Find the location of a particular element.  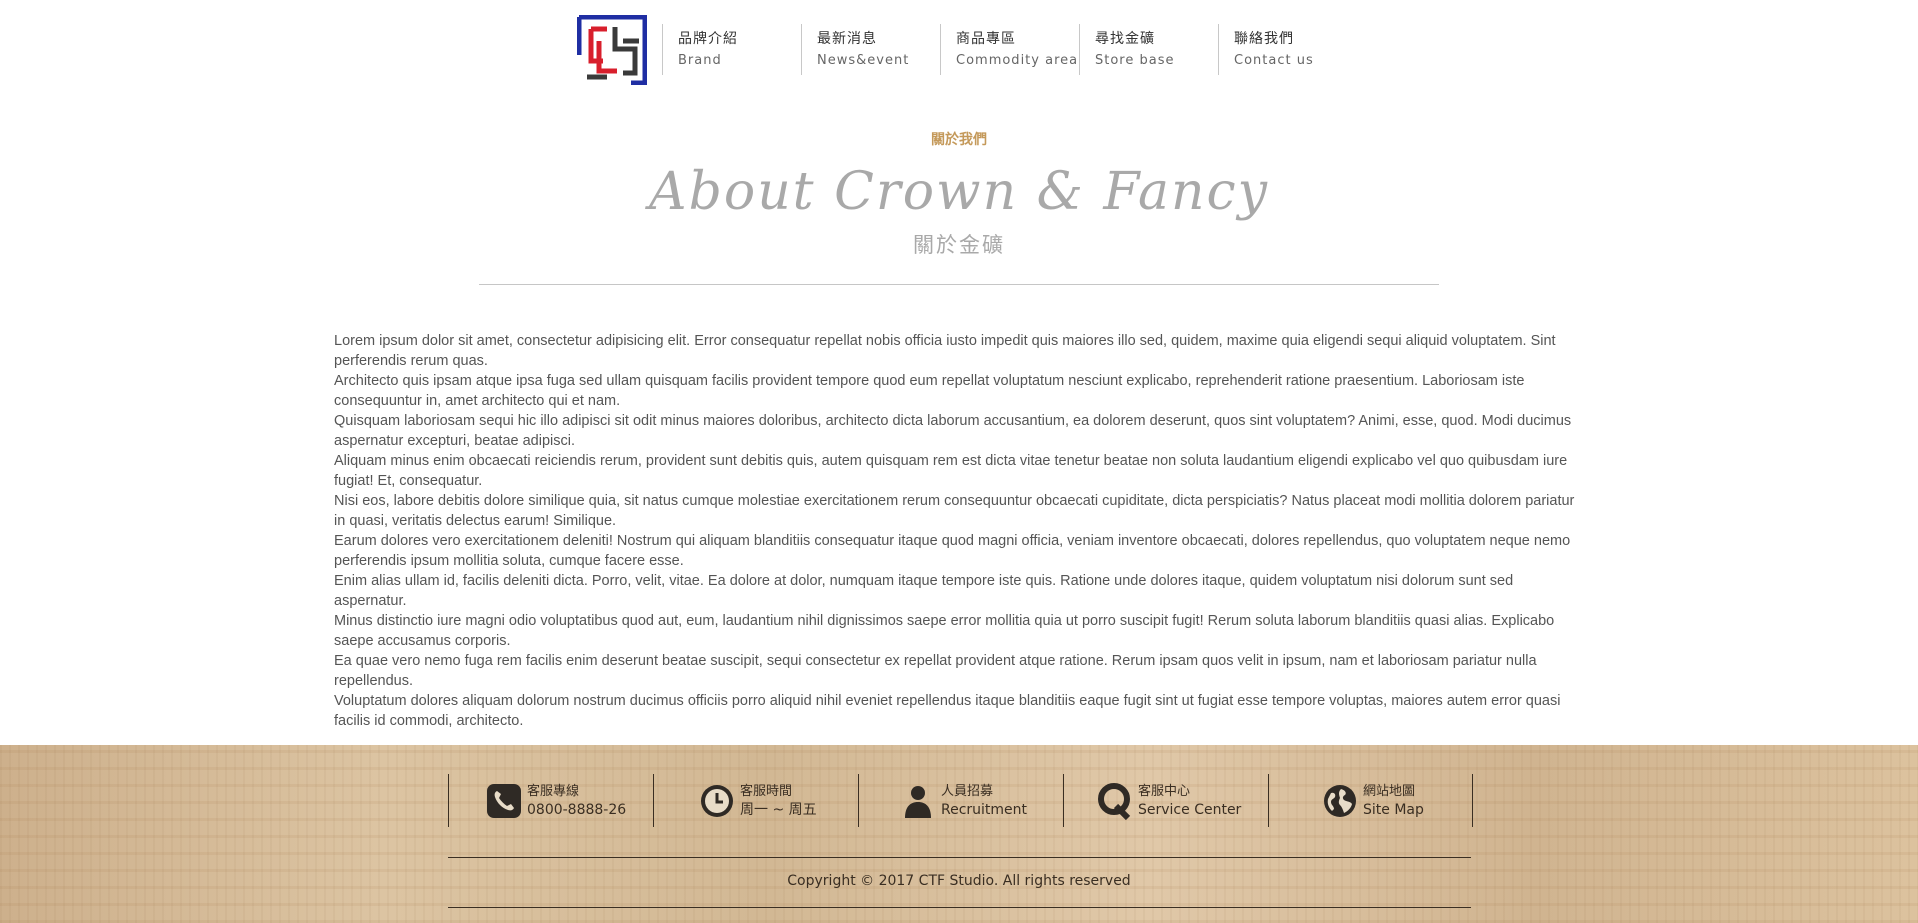

footer-divider-bottom is located at coordinates (959, 907).